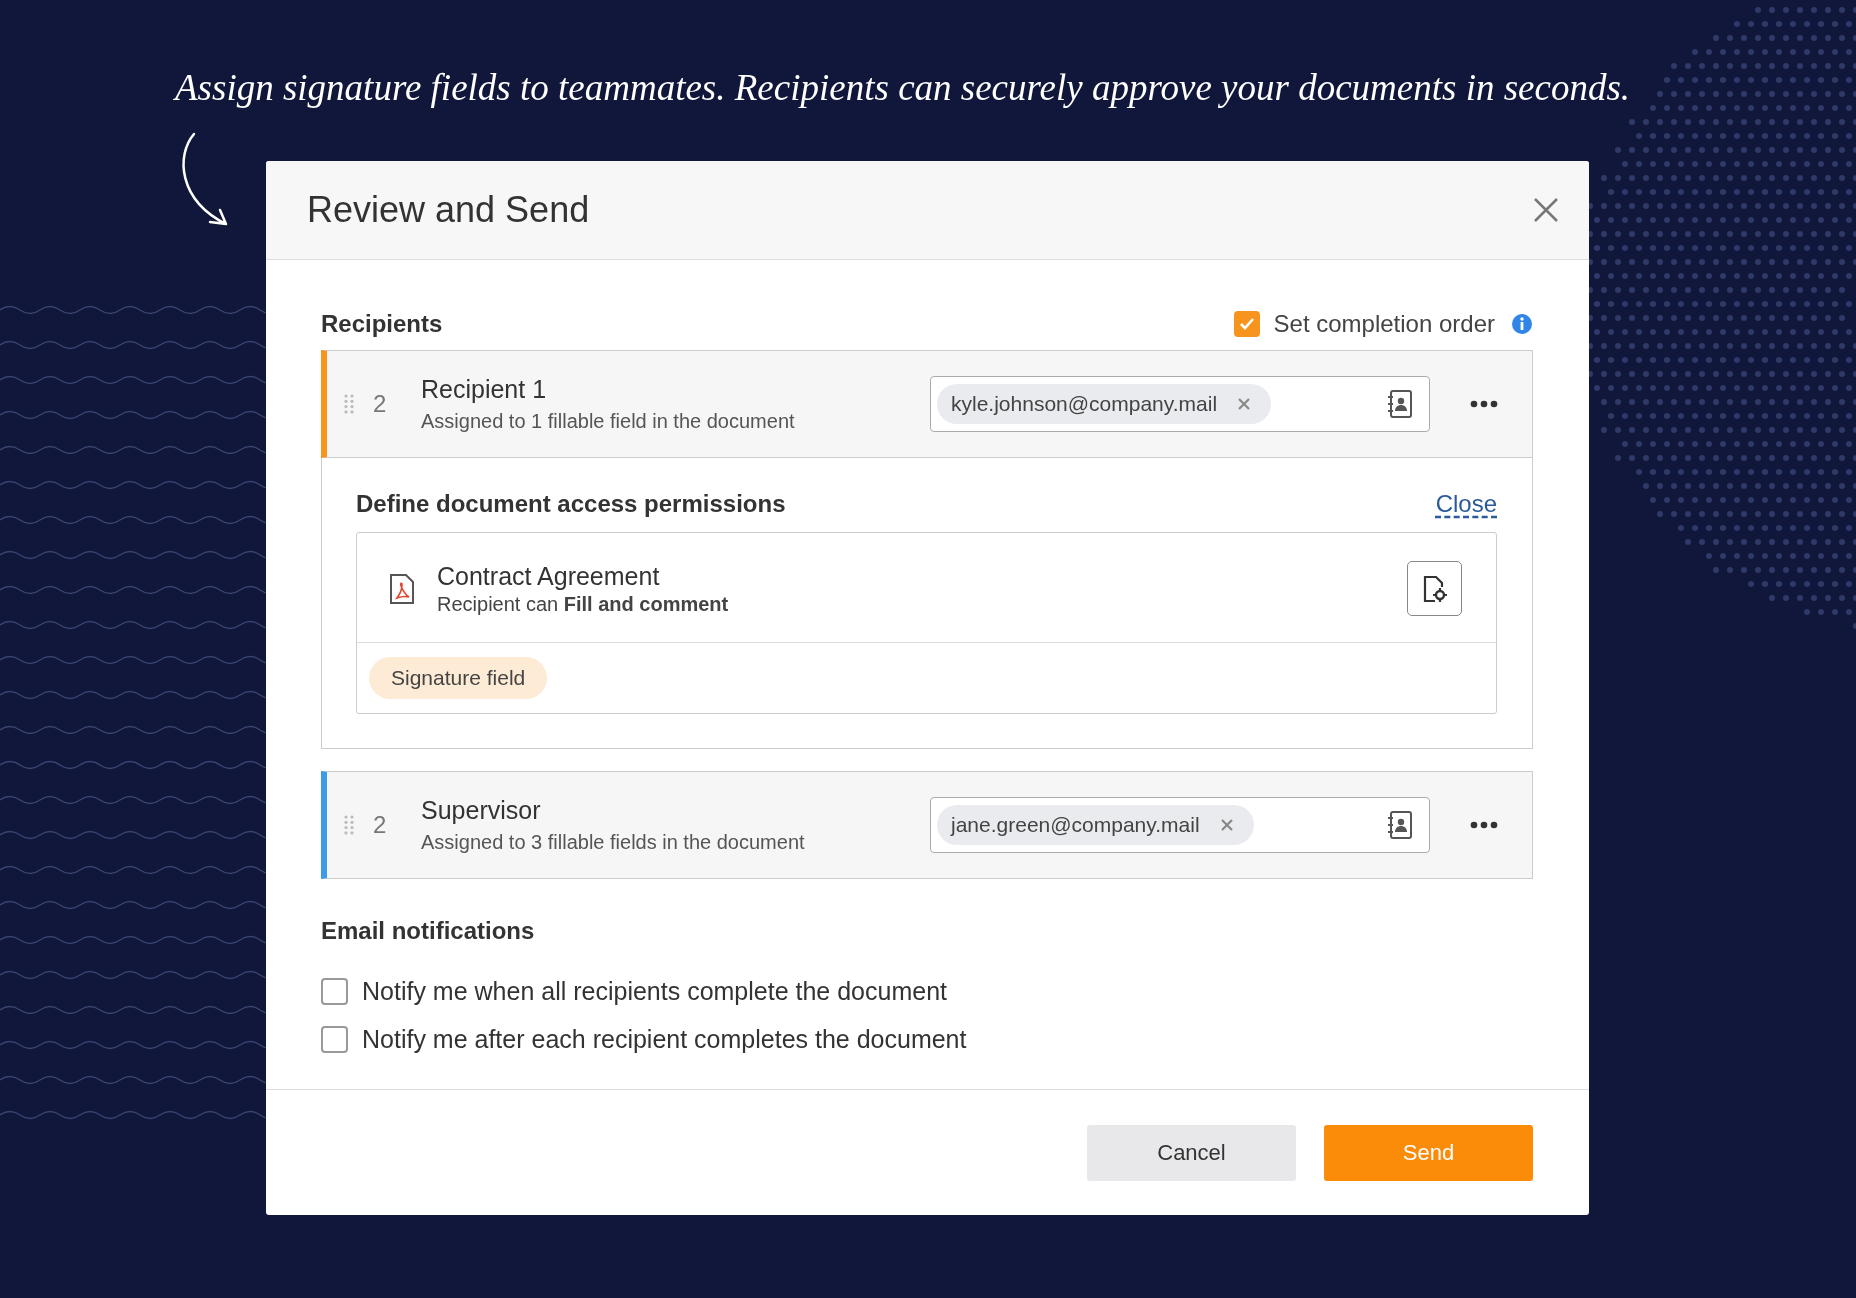  I want to click on close-link: Close, so click(1466, 504).